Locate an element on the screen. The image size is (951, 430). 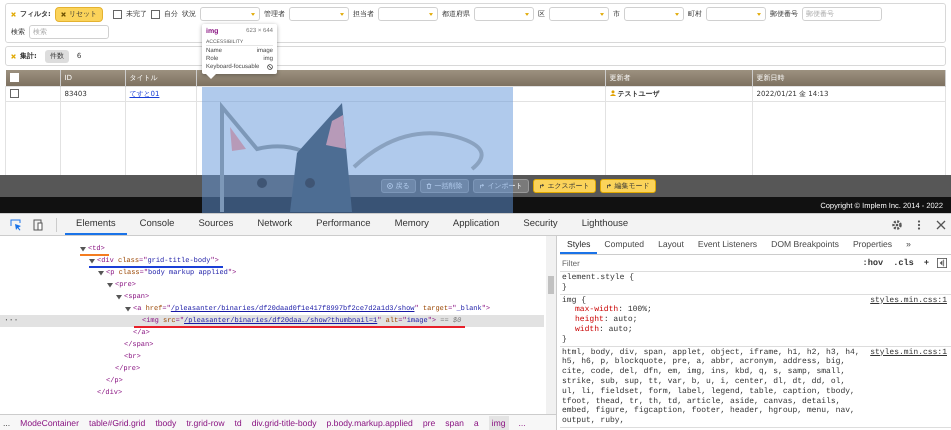
devtools-tab: Security is located at coordinates (540, 224).